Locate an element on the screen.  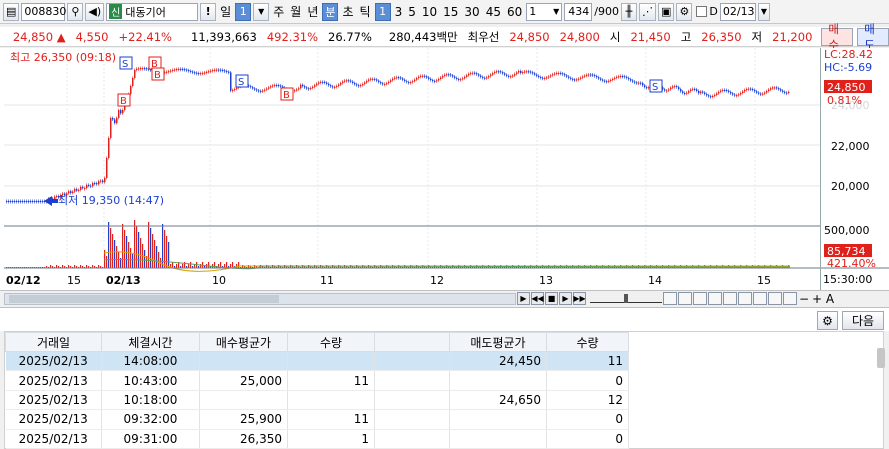
next-button: 다음 is located at coordinates (863, 320).